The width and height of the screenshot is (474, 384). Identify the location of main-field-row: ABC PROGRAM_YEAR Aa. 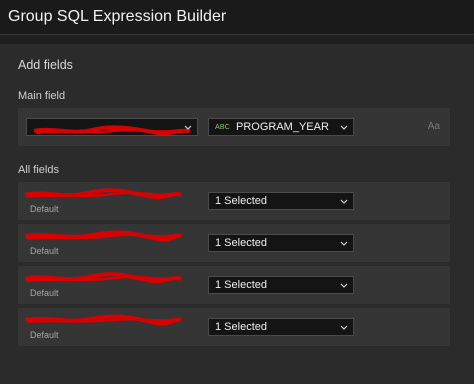
(234, 127).